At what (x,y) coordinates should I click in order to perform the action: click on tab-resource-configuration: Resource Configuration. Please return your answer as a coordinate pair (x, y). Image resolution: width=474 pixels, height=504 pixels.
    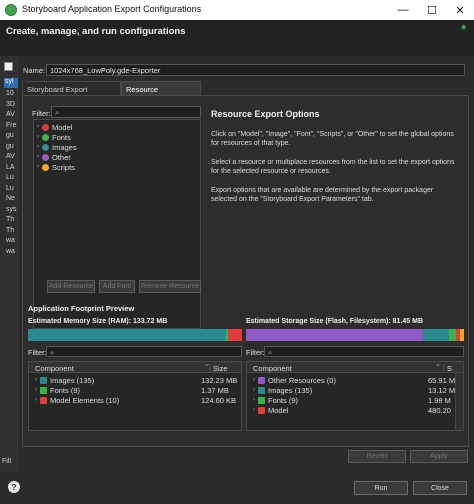
    Looking at the image, I should click on (161, 92).